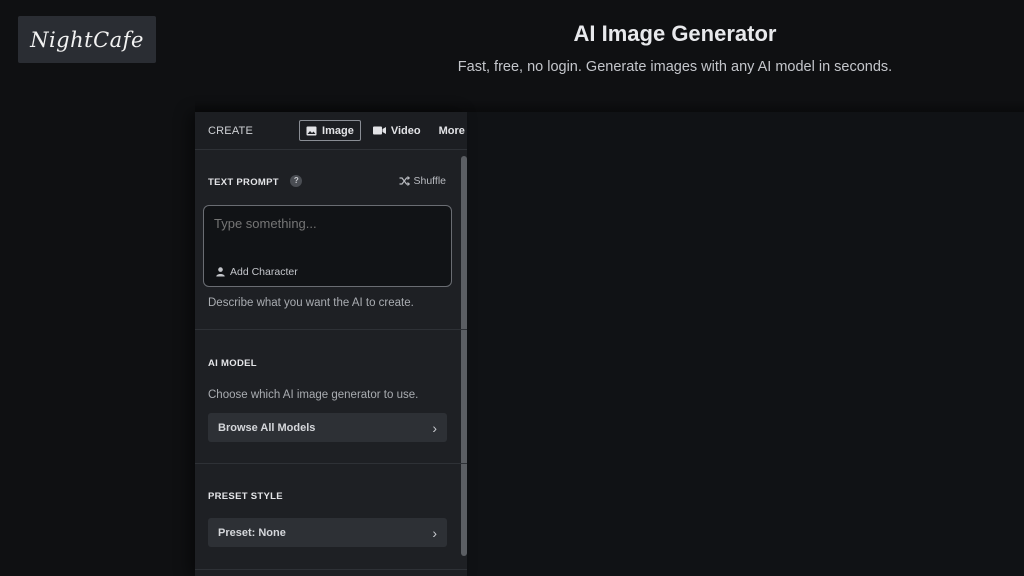  Describe the element at coordinates (243, 182) in the screenshot. I see `text-prompt-title: TEXT PROMPT` at that location.